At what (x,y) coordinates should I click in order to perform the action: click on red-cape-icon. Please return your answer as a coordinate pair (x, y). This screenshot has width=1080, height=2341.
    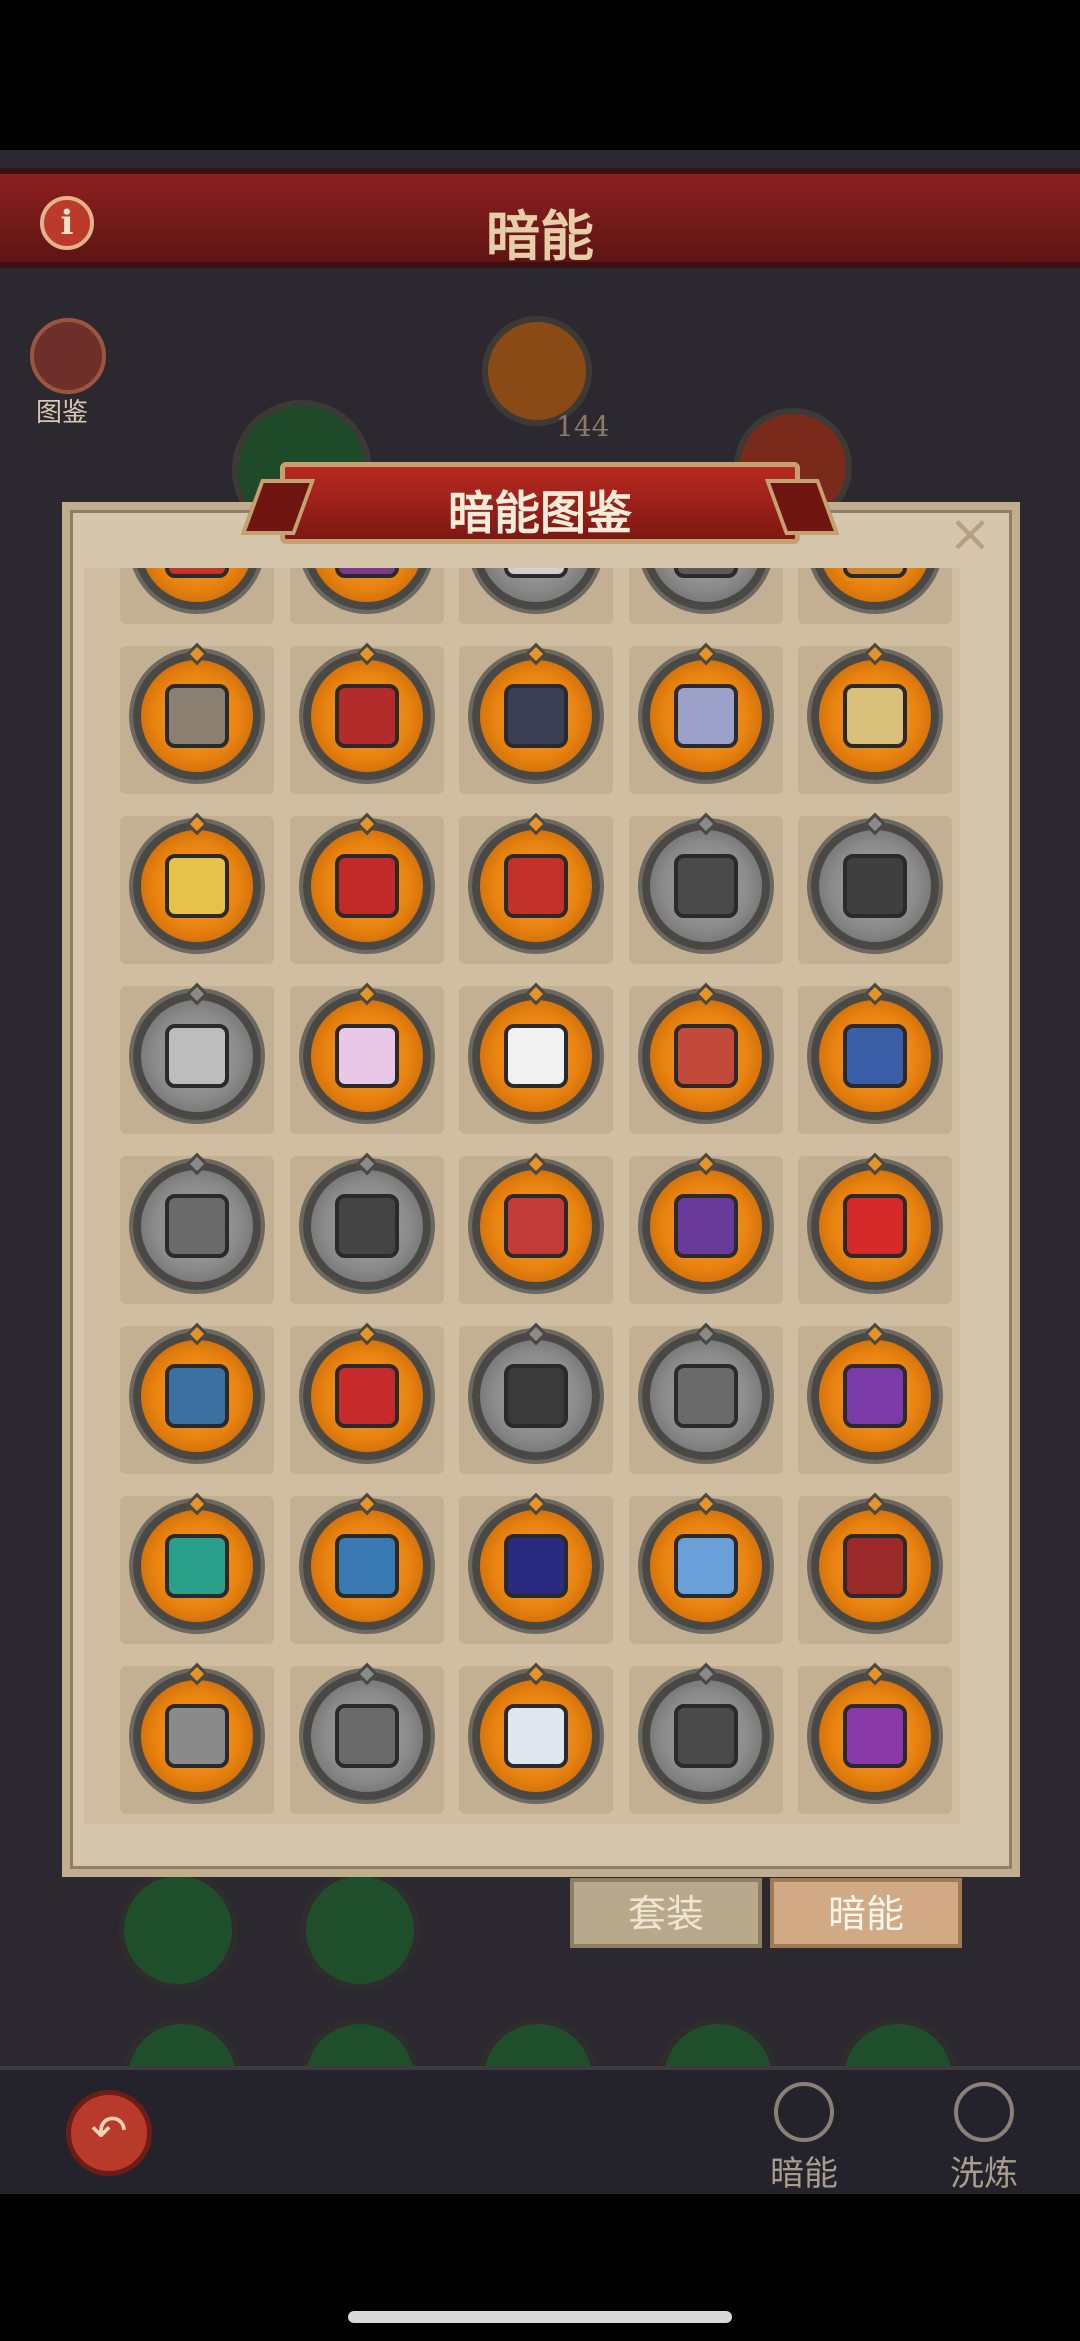
    Looking at the image, I should click on (536, 1566).